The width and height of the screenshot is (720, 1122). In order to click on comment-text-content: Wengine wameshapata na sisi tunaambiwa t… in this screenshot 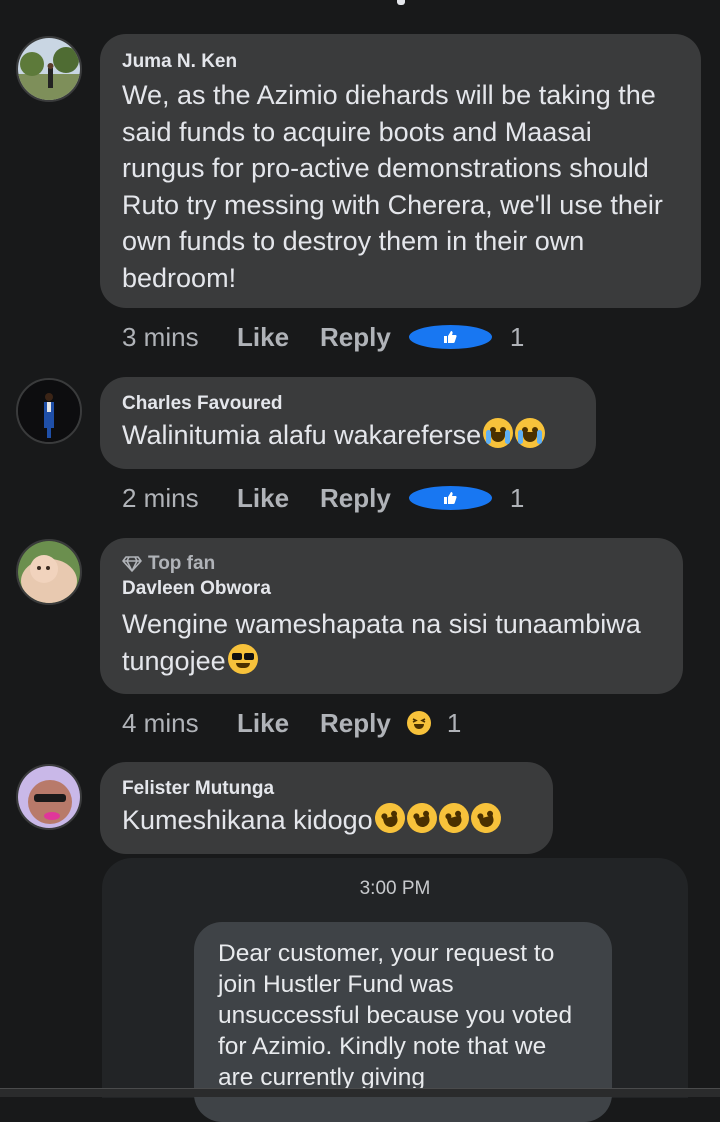, I will do `click(381, 642)`.